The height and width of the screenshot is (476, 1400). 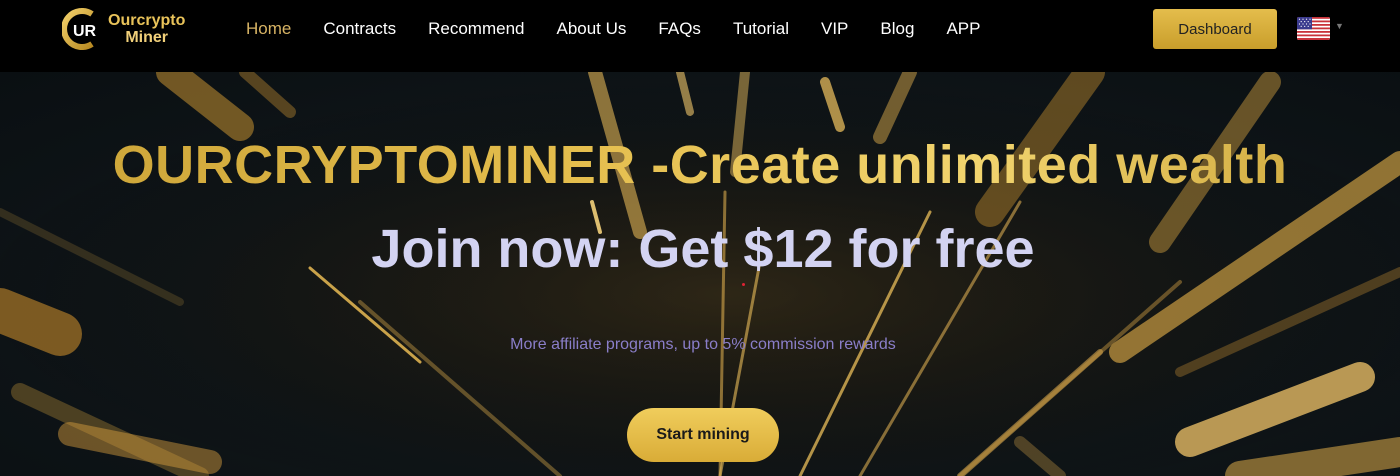 I want to click on logo-line1: Ourcrypto, so click(x=147, y=20).